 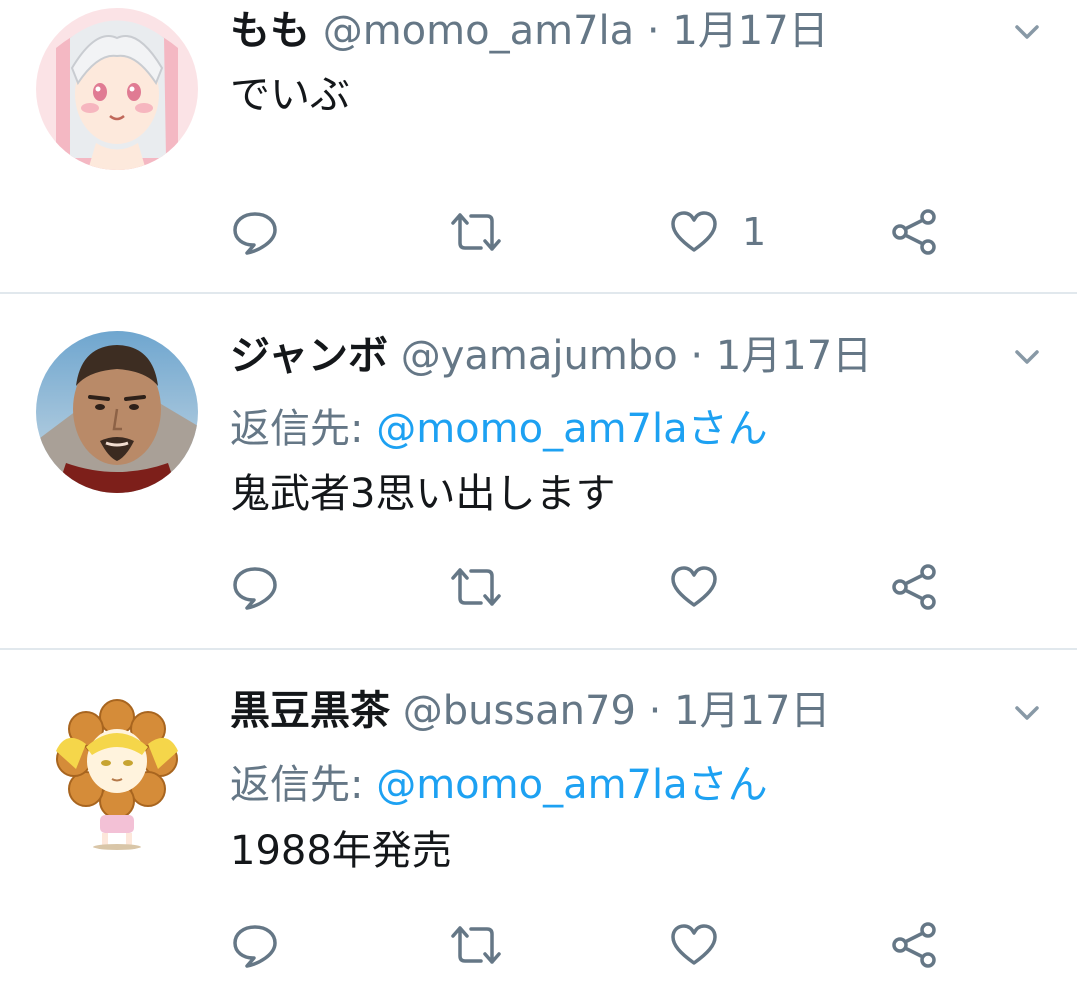 What do you see at coordinates (539, 356) in the screenshot?
I see `user-handle: @yamajumbo` at bounding box center [539, 356].